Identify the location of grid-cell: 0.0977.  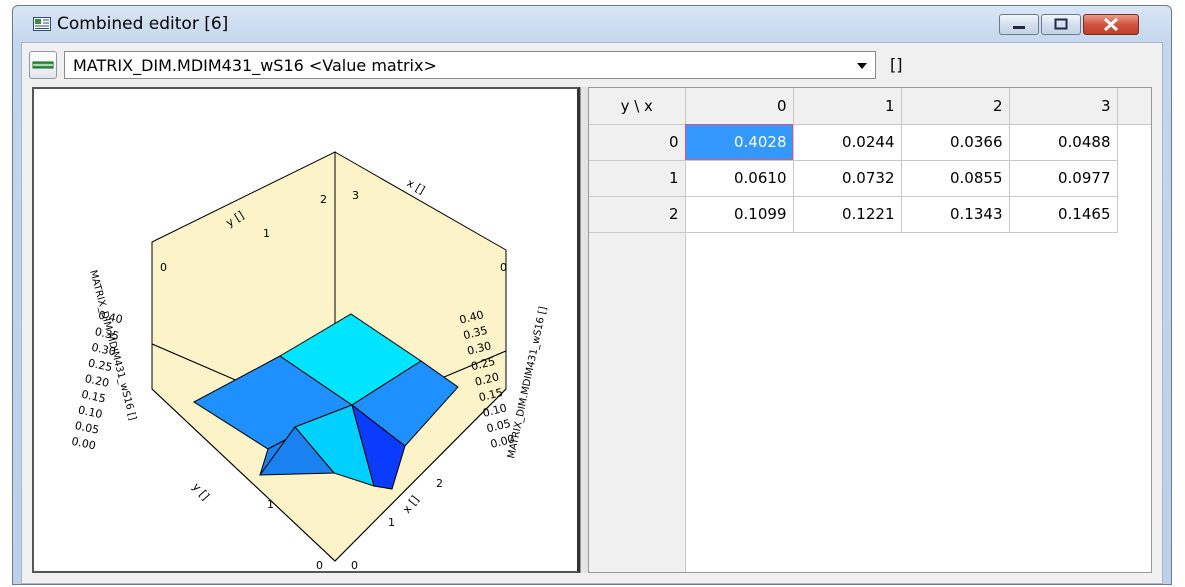
(1063, 178).